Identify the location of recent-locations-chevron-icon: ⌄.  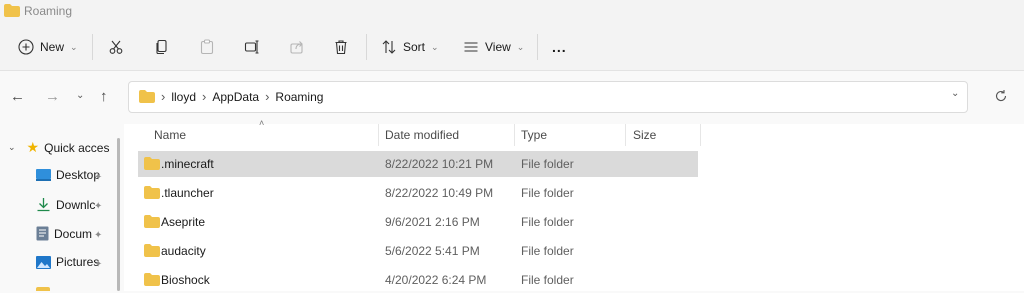
(80, 95).